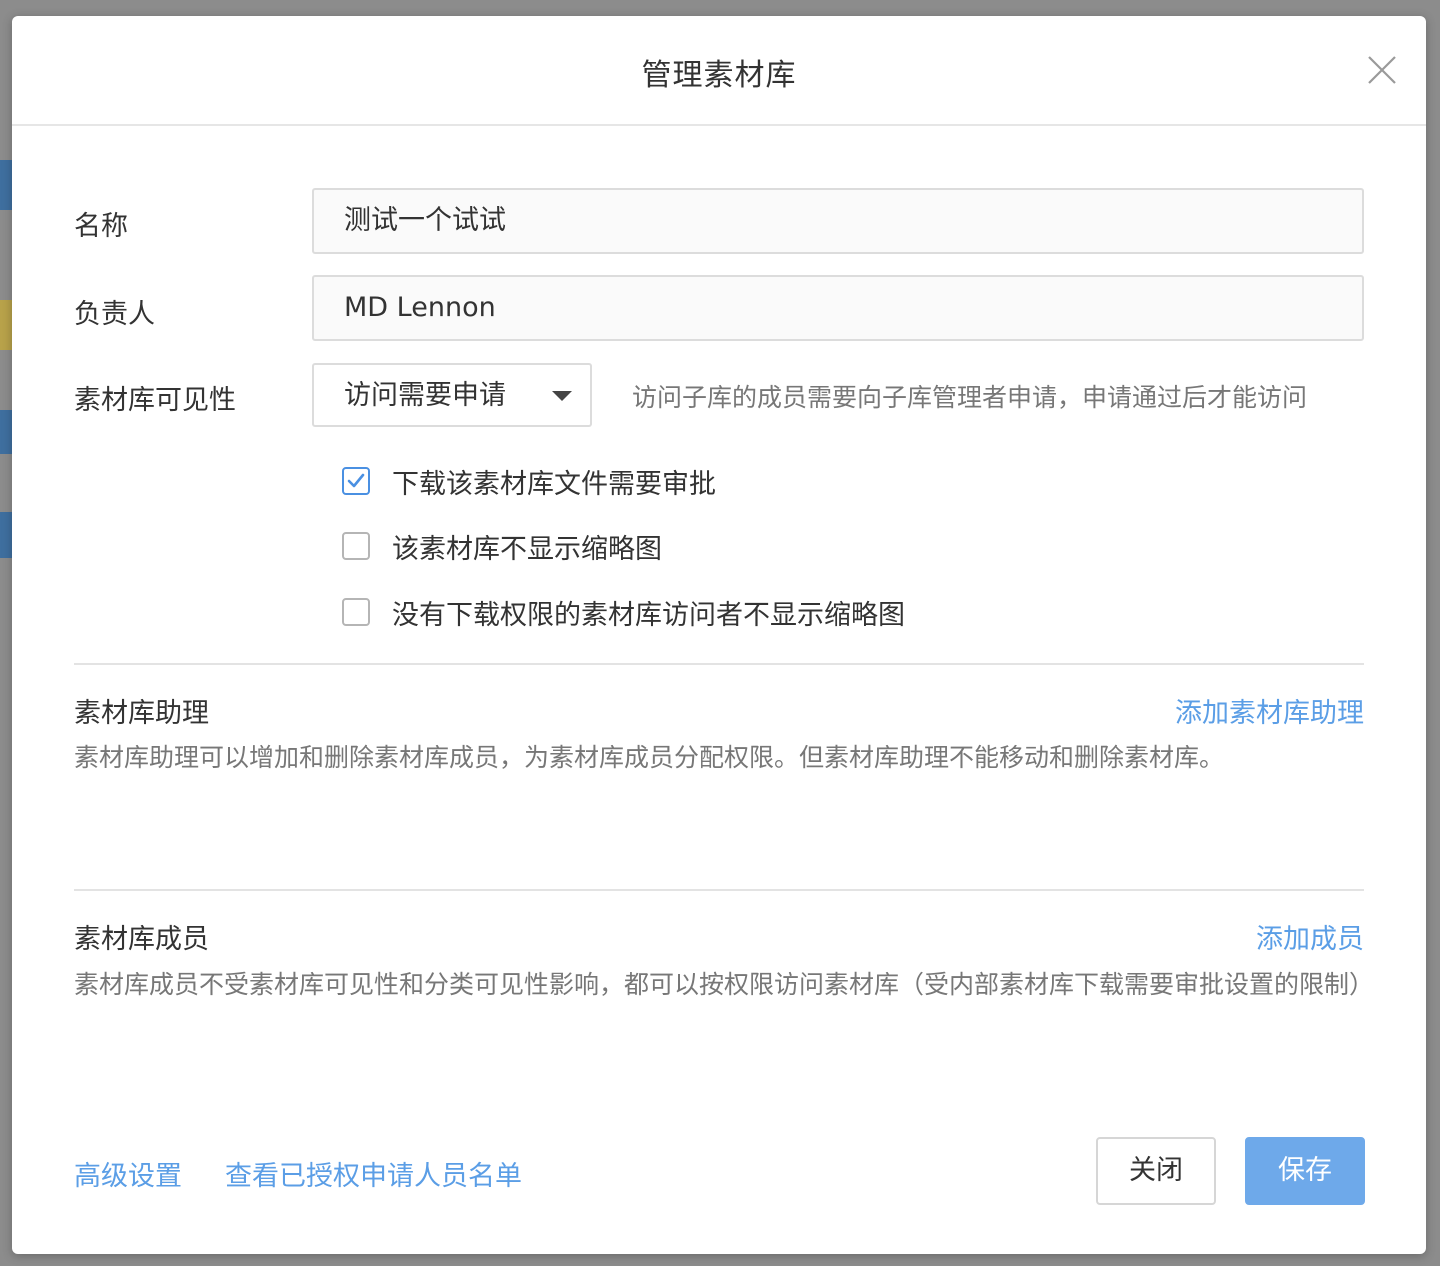 The height and width of the screenshot is (1266, 1440). What do you see at coordinates (114, 314) in the screenshot?
I see `owner-label: 负责人` at bounding box center [114, 314].